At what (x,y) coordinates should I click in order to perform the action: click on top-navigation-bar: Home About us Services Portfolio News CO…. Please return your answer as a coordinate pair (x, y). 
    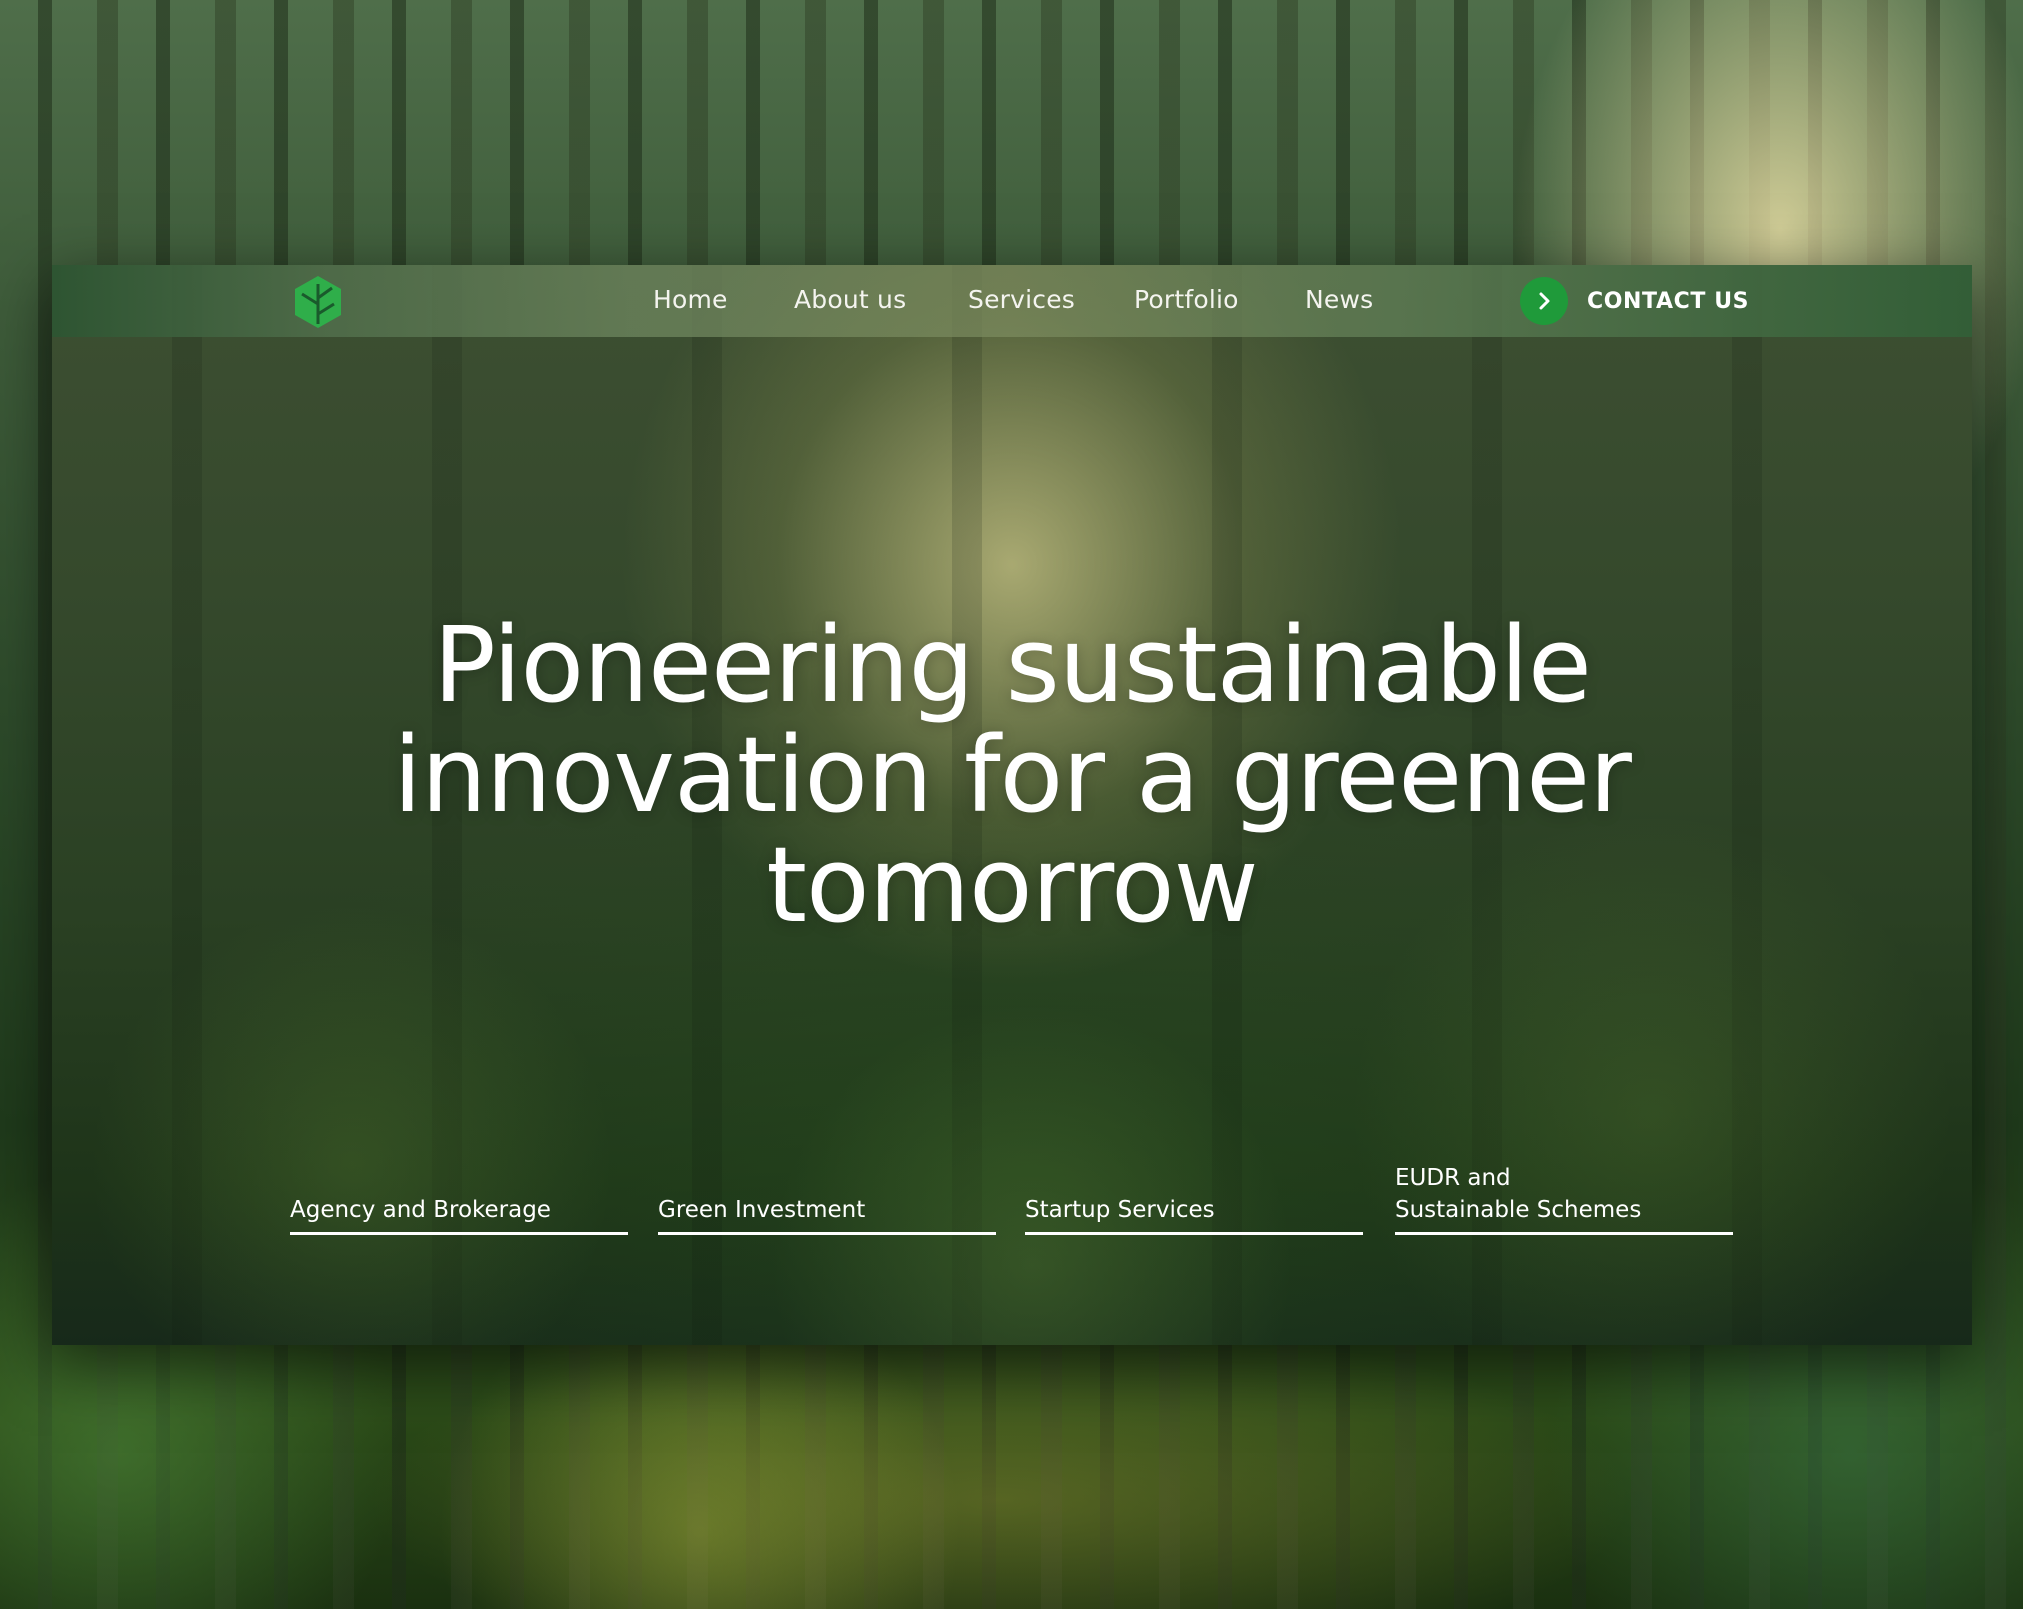
    Looking at the image, I should click on (1012, 301).